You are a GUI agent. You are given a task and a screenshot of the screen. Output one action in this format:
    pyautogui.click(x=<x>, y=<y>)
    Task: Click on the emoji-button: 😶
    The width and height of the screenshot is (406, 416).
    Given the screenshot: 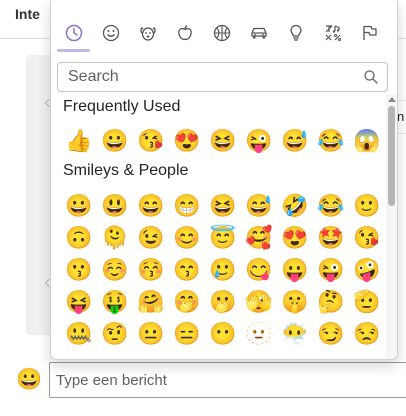 What is the action you would take?
    pyautogui.click(x=223, y=334)
    